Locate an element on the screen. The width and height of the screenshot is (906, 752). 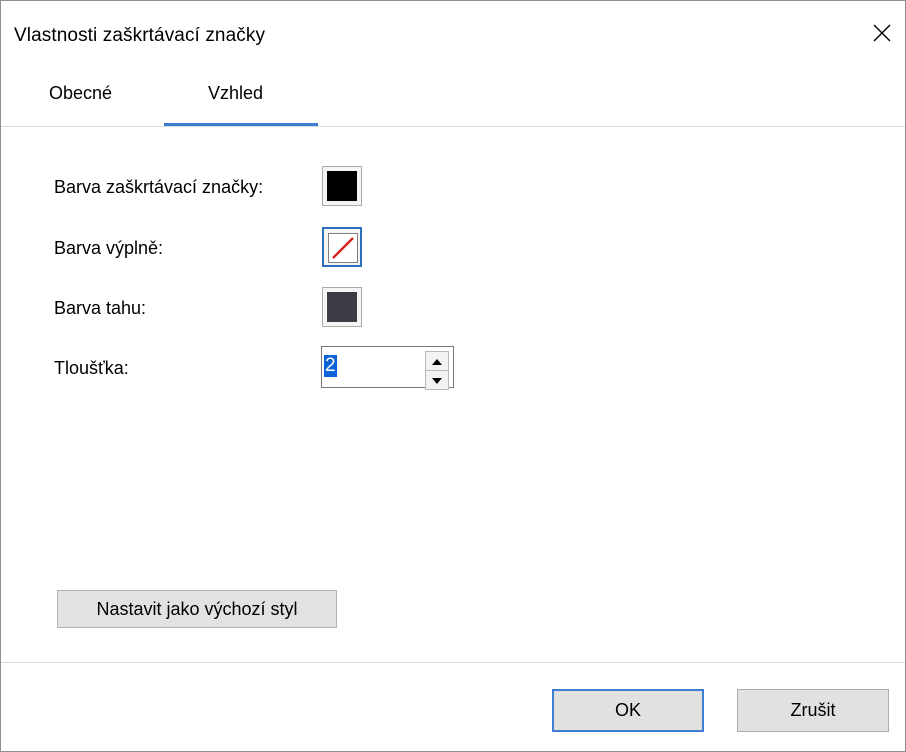
stroke-color-picker is located at coordinates (342, 307).